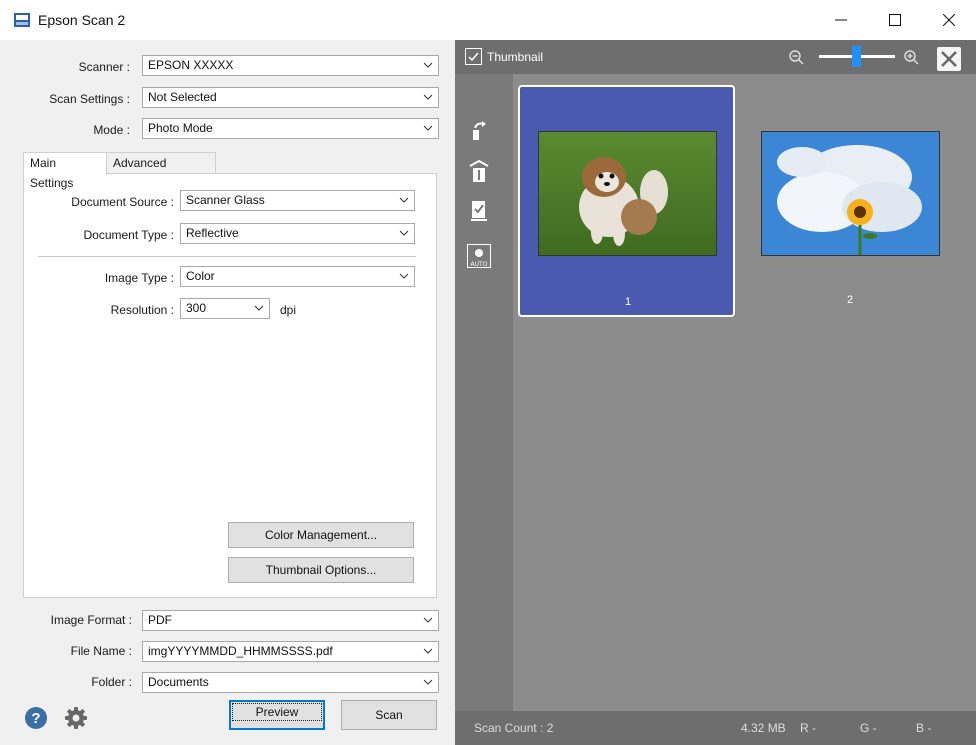 This screenshot has width=976, height=745. Describe the element at coordinates (22, 20) in the screenshot. I see `app-icon` at that location.